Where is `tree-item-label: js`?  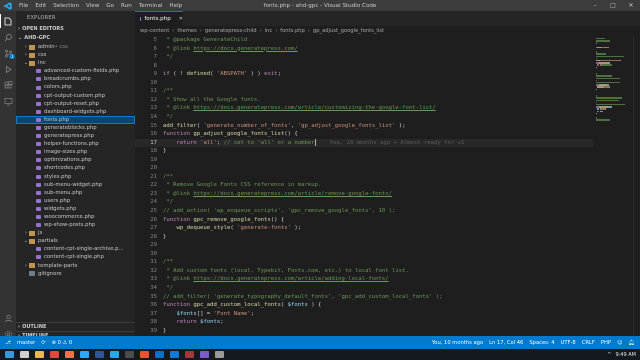
tree-item-label: js is located at coordinates (40, 233).